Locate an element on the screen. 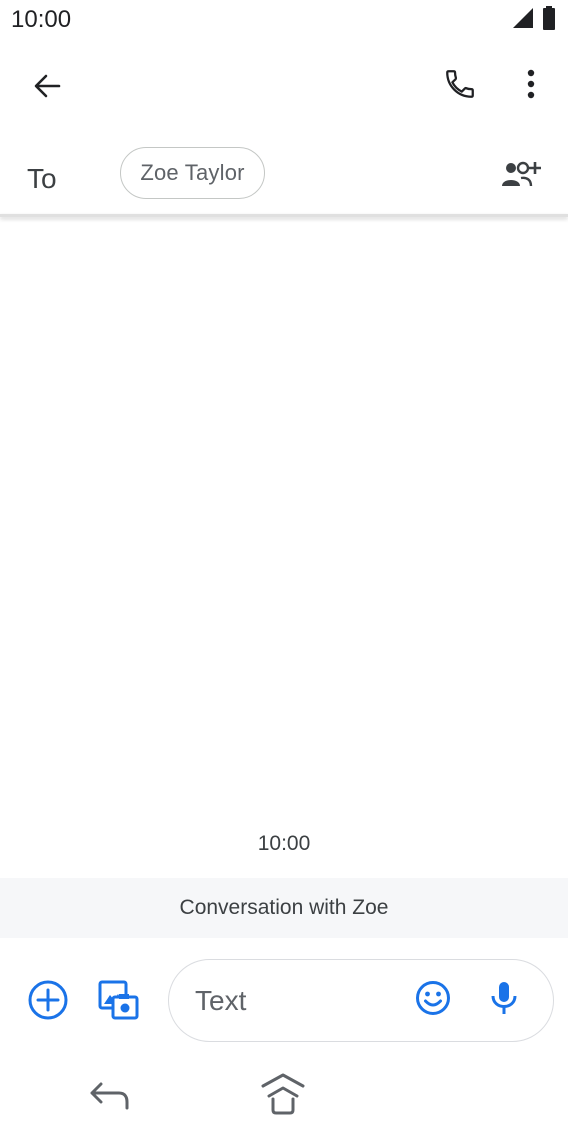  header-divider is located at coordinates (284, 215).